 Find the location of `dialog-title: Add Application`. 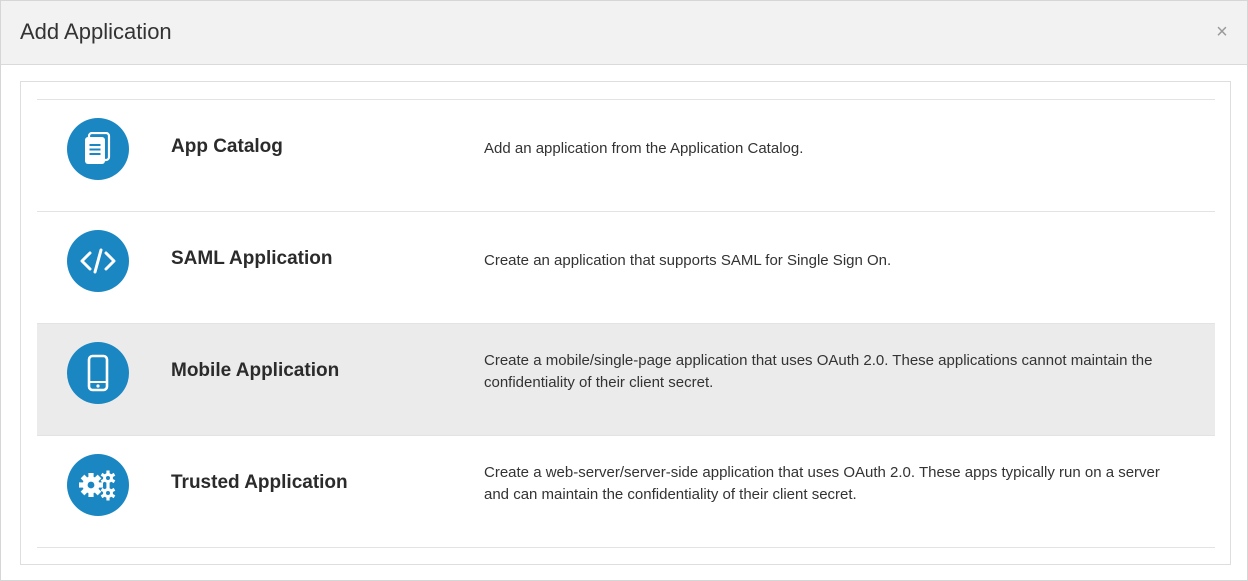

dialog-title: Add Application is located at coordinates (96, 31).